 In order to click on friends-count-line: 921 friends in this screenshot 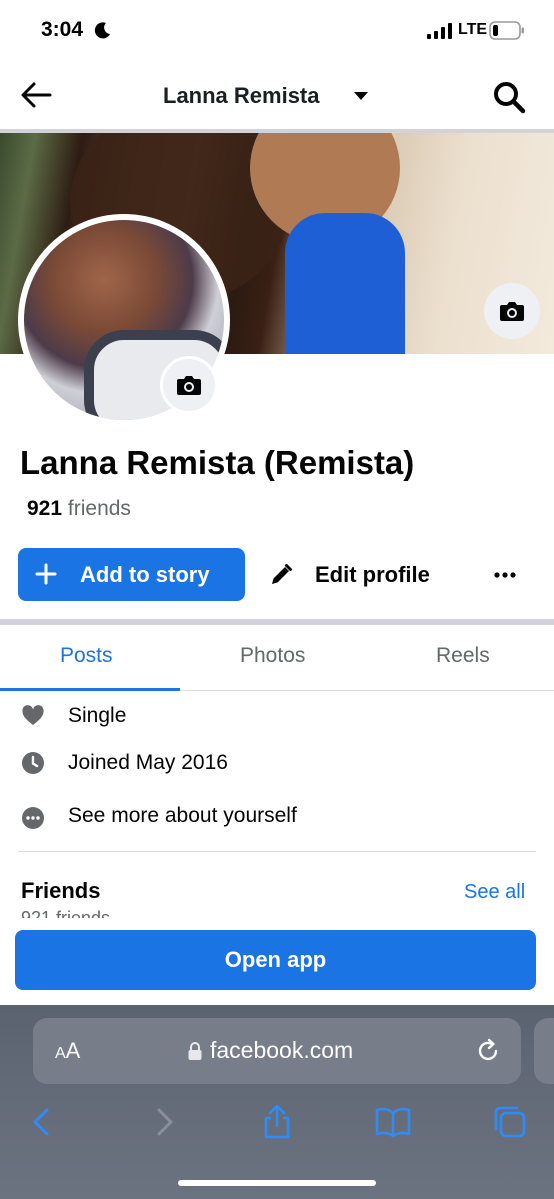, I will do `click(79, 509)`.